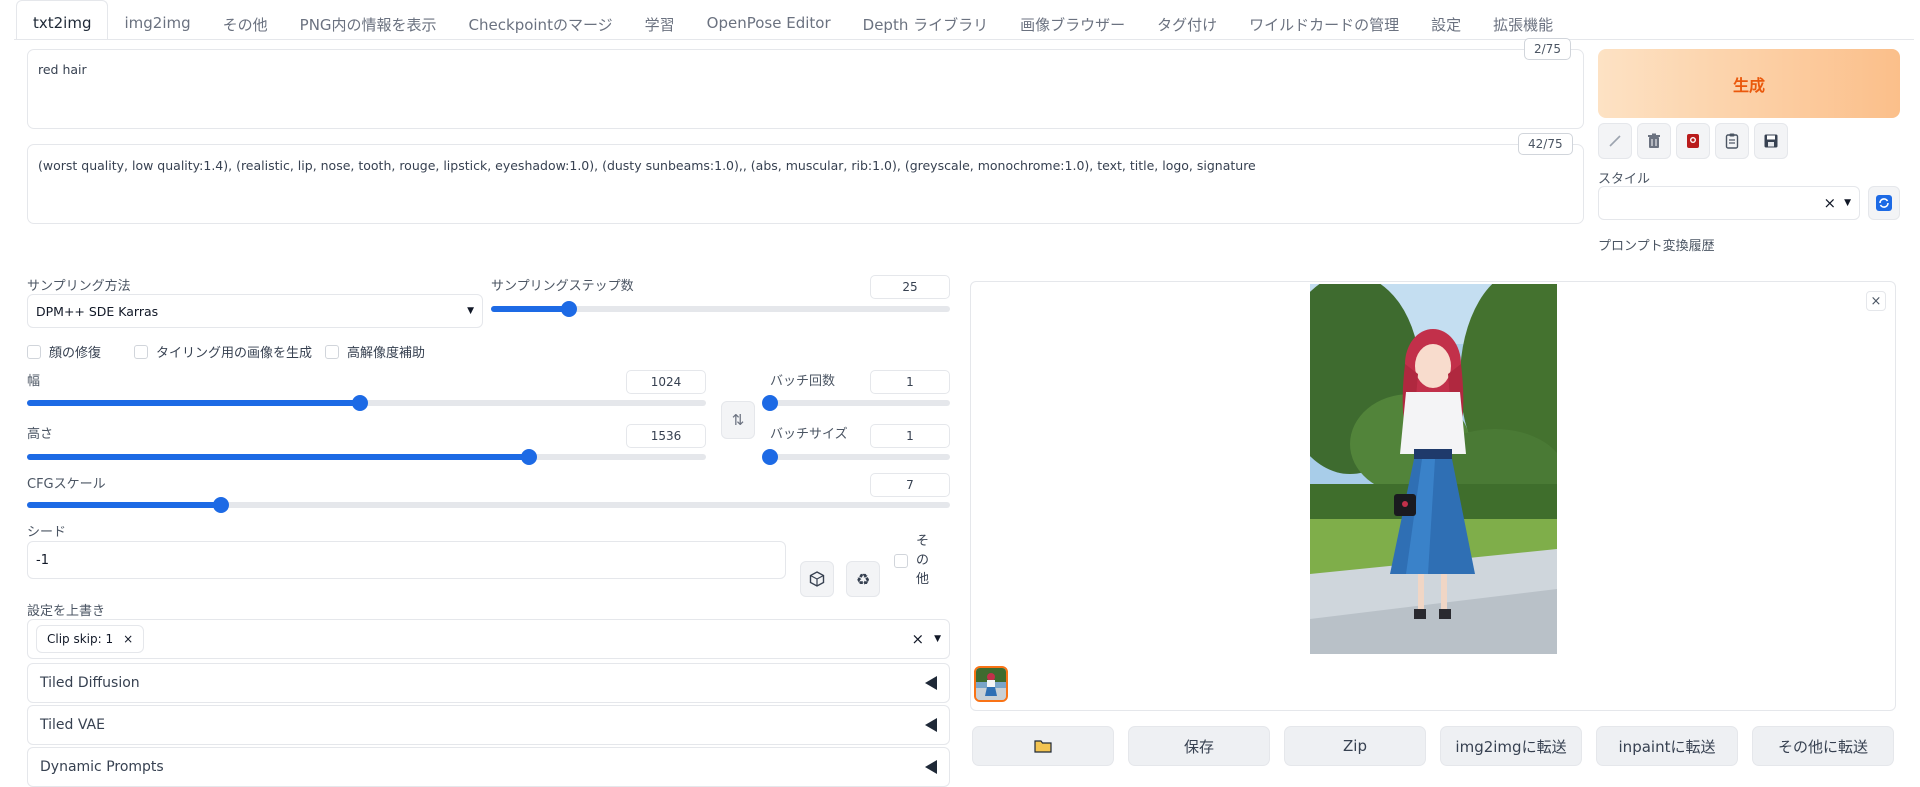 This screenshot has width=1920, height=787. I want to click on arrow-diagonal-icon, so click(1615, 141).